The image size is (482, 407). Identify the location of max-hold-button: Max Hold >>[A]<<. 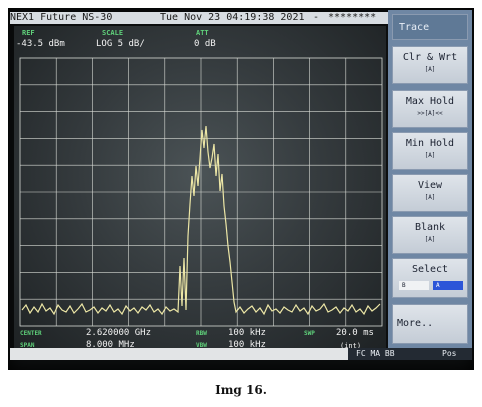
(430, 109).